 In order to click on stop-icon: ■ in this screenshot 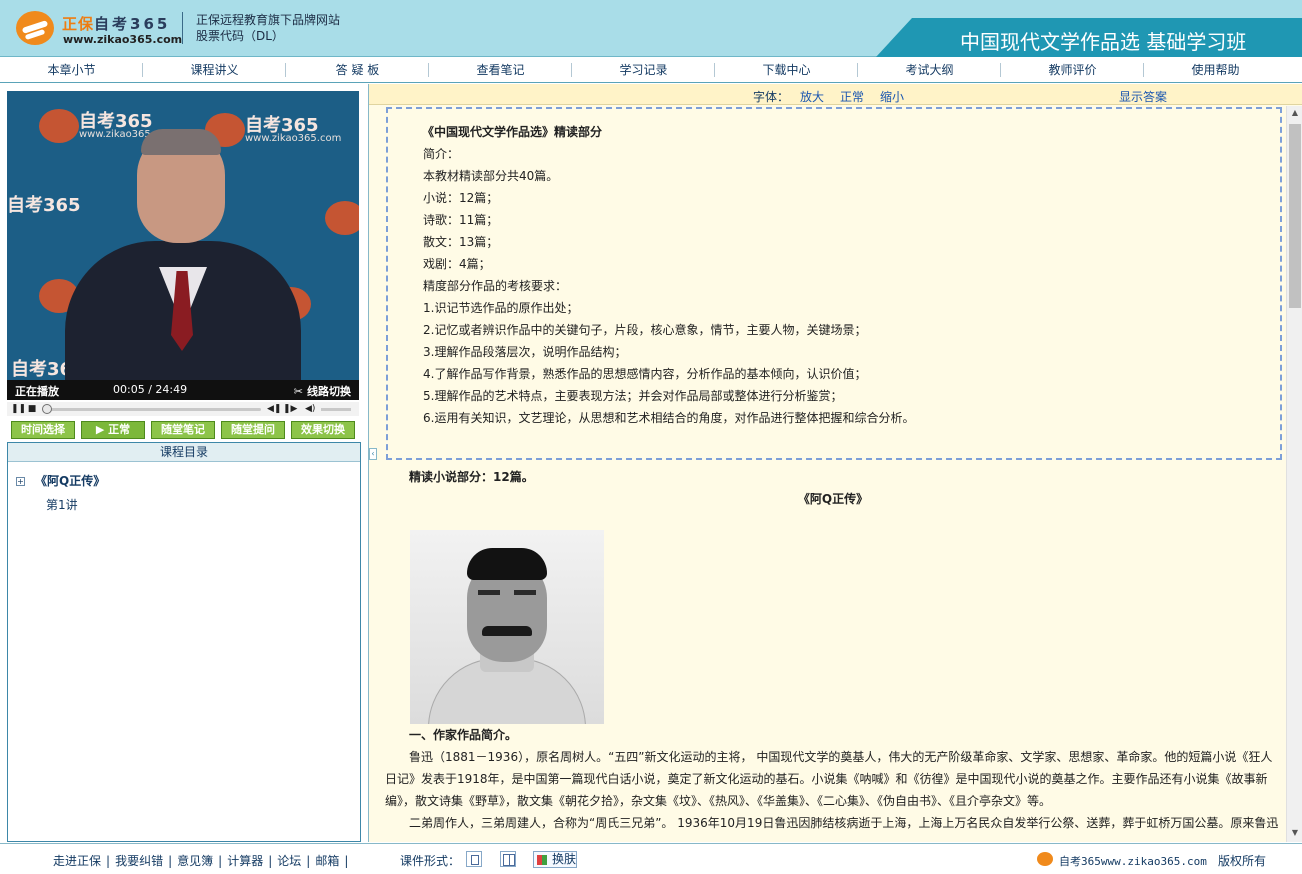, I will do `click(32, 409)`.